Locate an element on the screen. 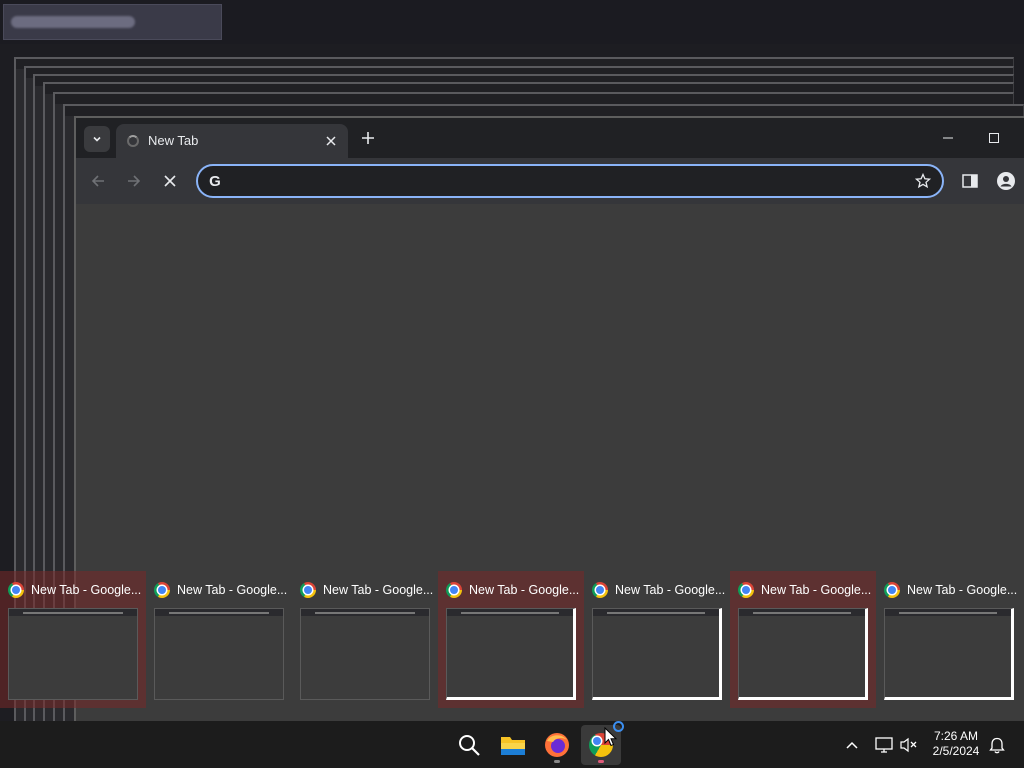 The width and height of the screenshot is (1024, 768). side-panel-icon is located at coordinates (970, 181).